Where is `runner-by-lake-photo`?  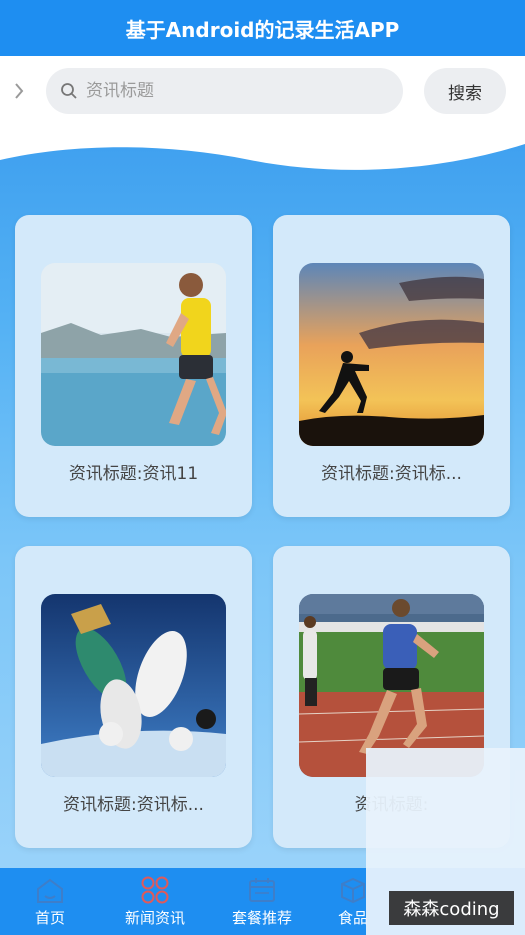
runner-by-lake-photo is located at coordinates (133, 354).